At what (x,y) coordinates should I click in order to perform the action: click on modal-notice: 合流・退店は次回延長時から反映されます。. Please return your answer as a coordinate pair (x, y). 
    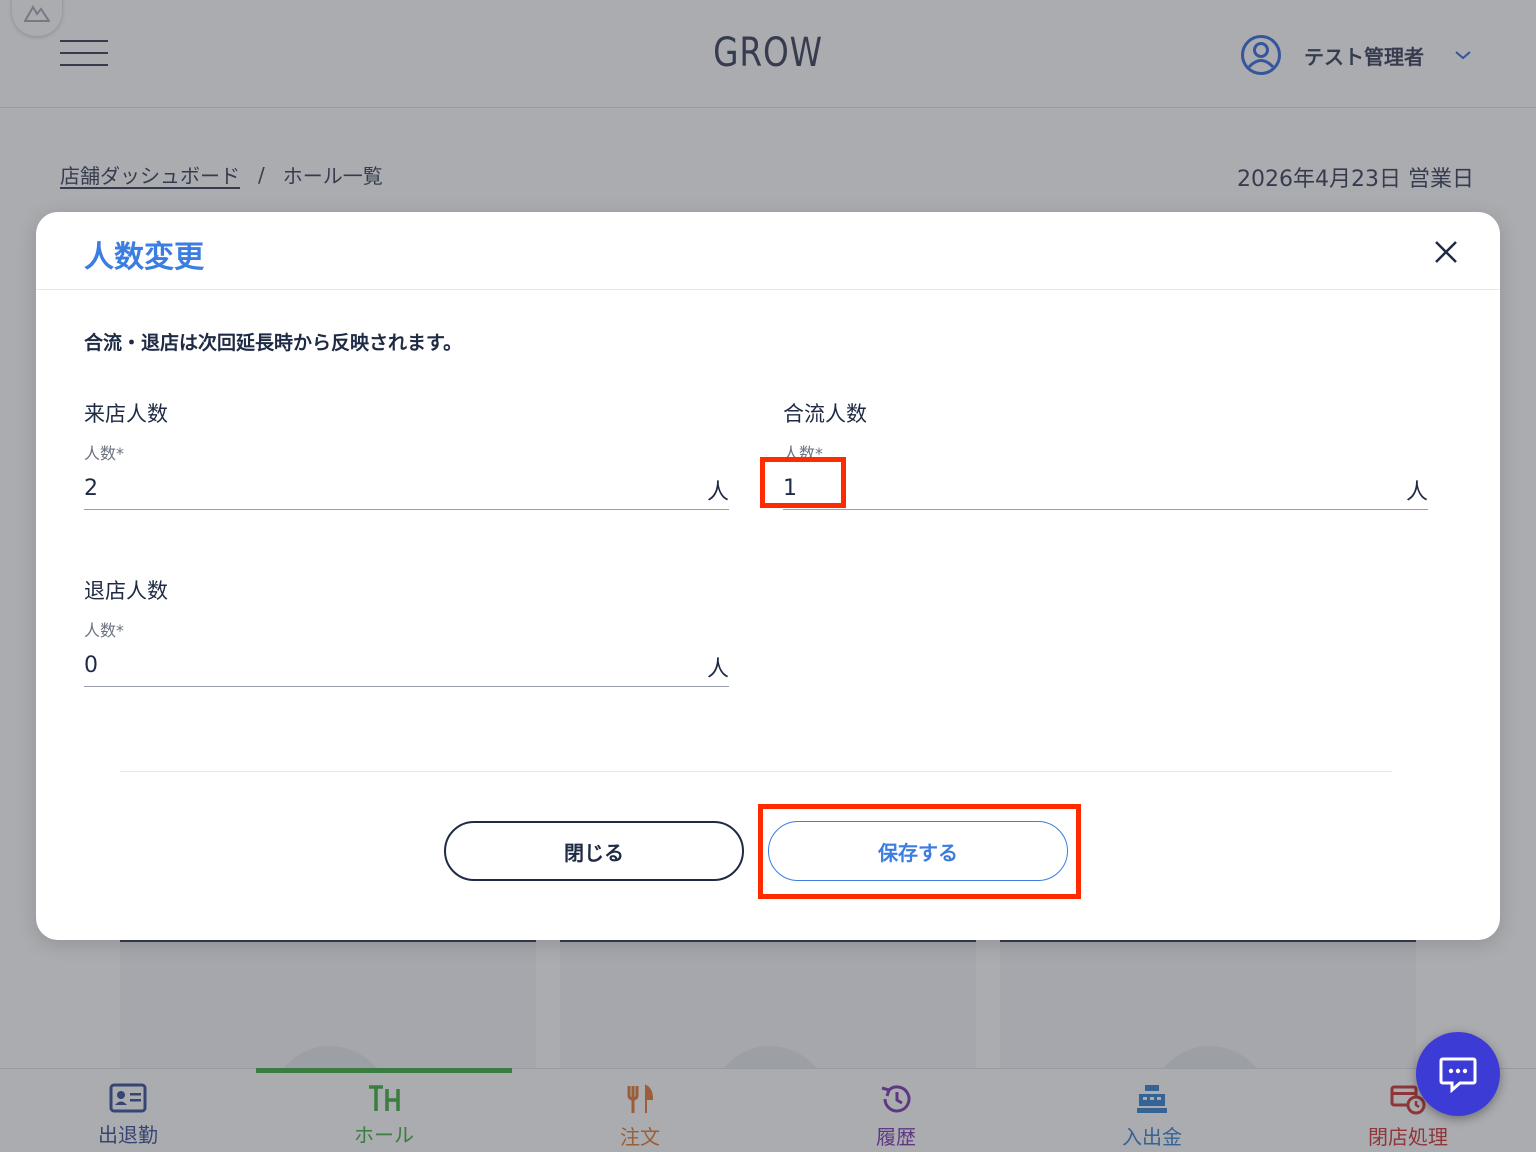
    Looking at the image, I should click on (273, 343).